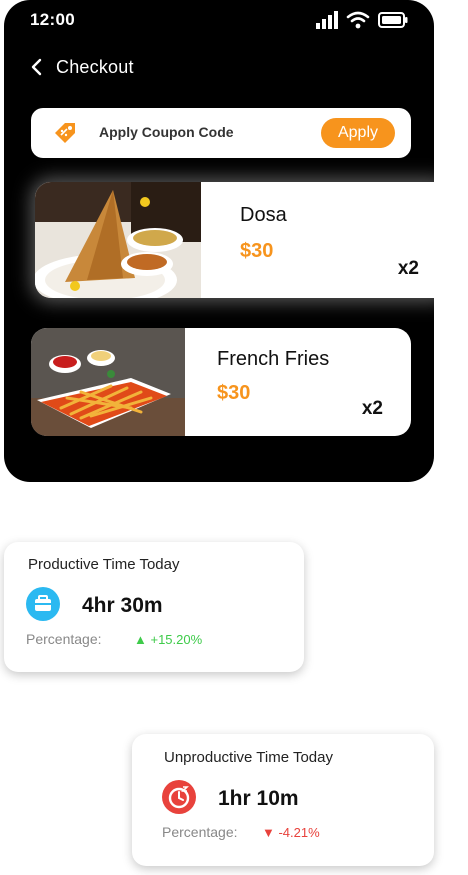 This screenshot has height=875, width=468. What do you see at coordinates (118, 240) in the screenshot?
I see `dosa-image` at bounding box center [118, 240].